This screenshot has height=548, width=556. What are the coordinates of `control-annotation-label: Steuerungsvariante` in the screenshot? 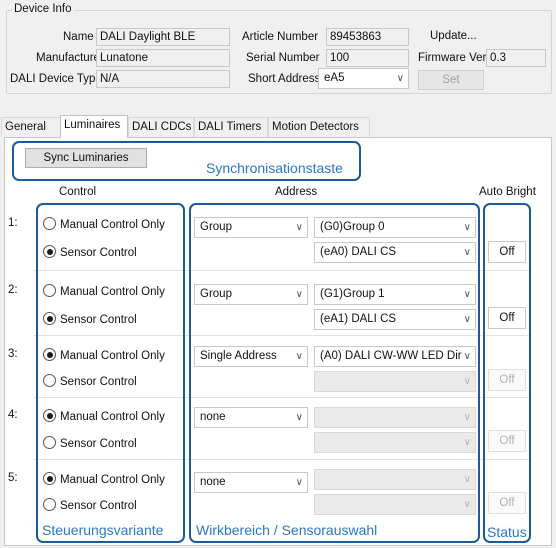 It's located at (103, 530).